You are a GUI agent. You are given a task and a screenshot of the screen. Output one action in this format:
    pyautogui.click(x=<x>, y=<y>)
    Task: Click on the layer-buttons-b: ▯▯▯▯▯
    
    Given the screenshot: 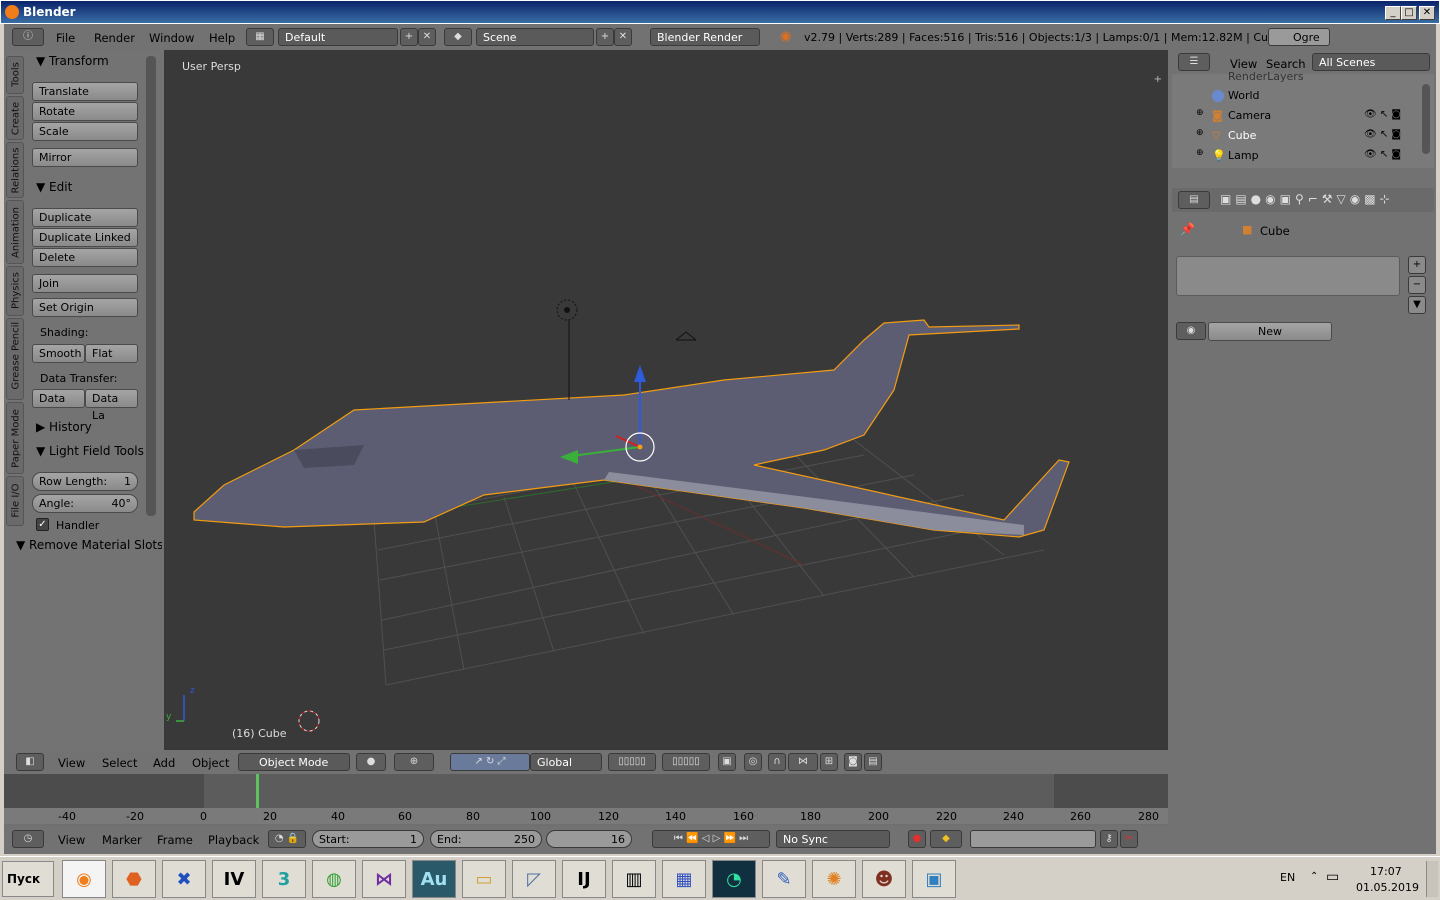 What is the action you would take?
    pyautogui.click(x=686, y=762)
    